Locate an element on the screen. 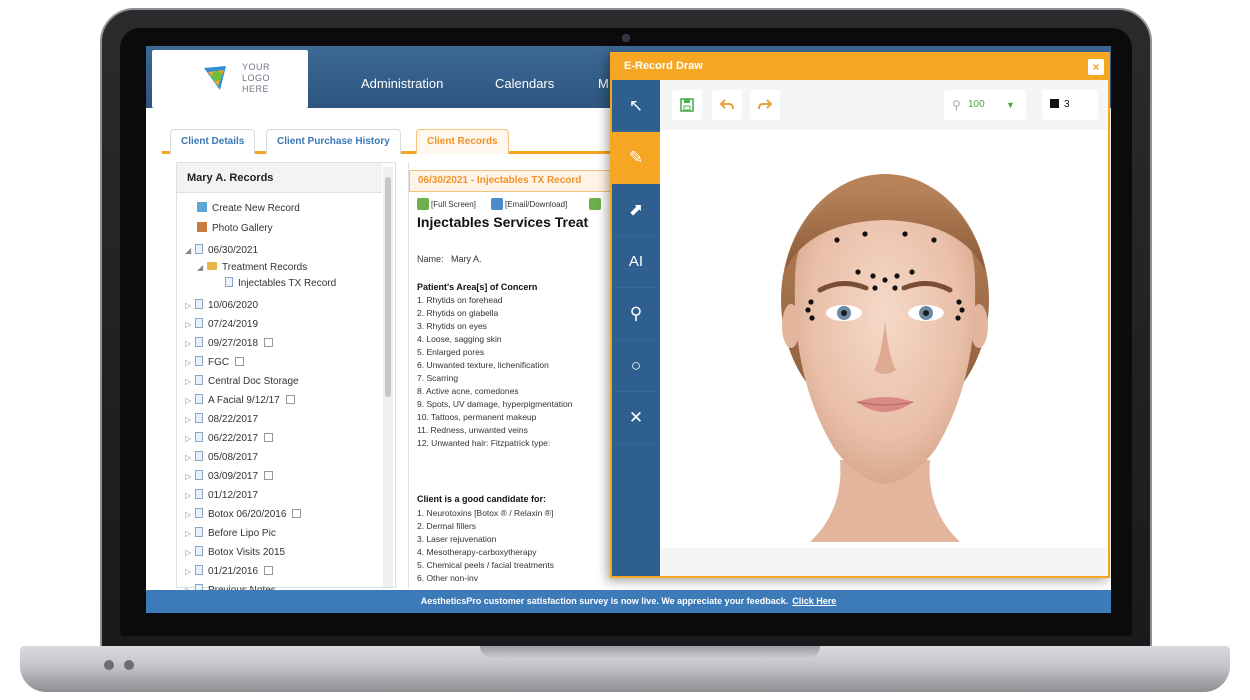 This screenshot has width=1250, height=700. magnify-tool-button: ⚲ is located at coordinates (636, 314).